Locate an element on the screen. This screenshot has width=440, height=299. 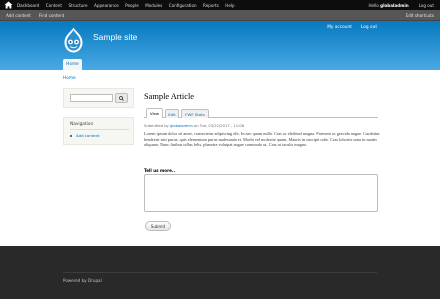
powered-by-drupal: Powered by Drupal is located at coordinates (82, 280).